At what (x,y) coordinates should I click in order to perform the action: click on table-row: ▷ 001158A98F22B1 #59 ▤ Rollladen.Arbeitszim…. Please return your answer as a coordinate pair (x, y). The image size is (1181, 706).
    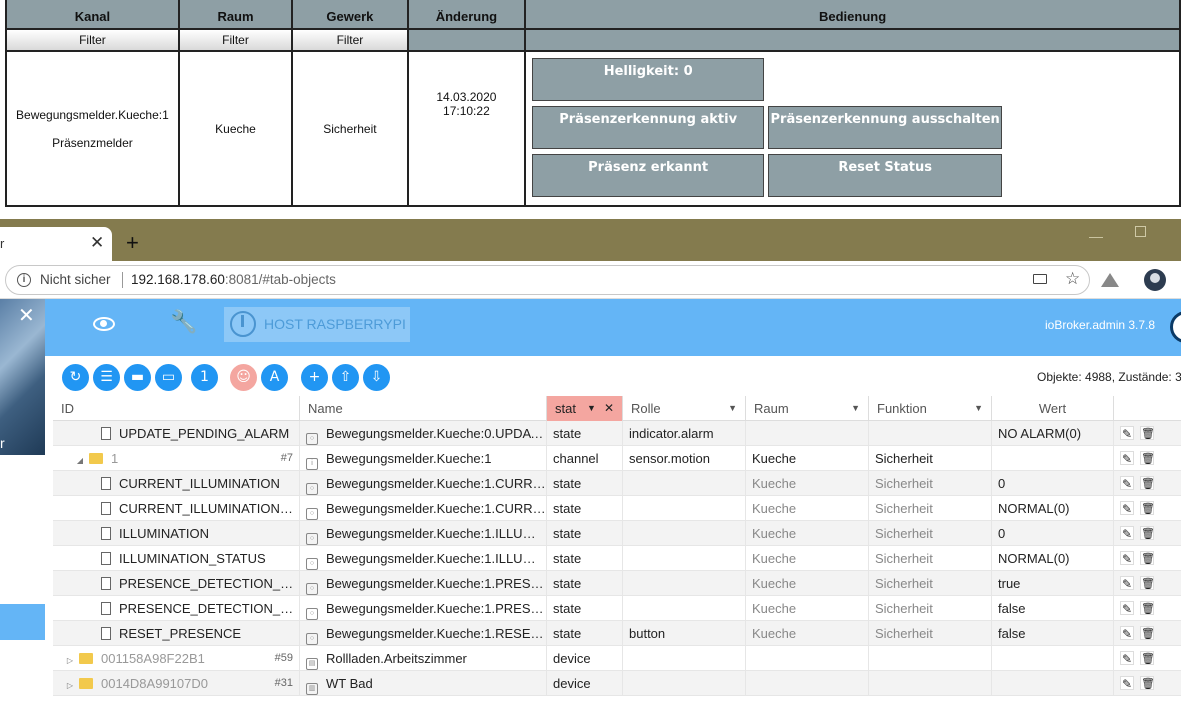
    Looking at the image, I should click on (617, 658).